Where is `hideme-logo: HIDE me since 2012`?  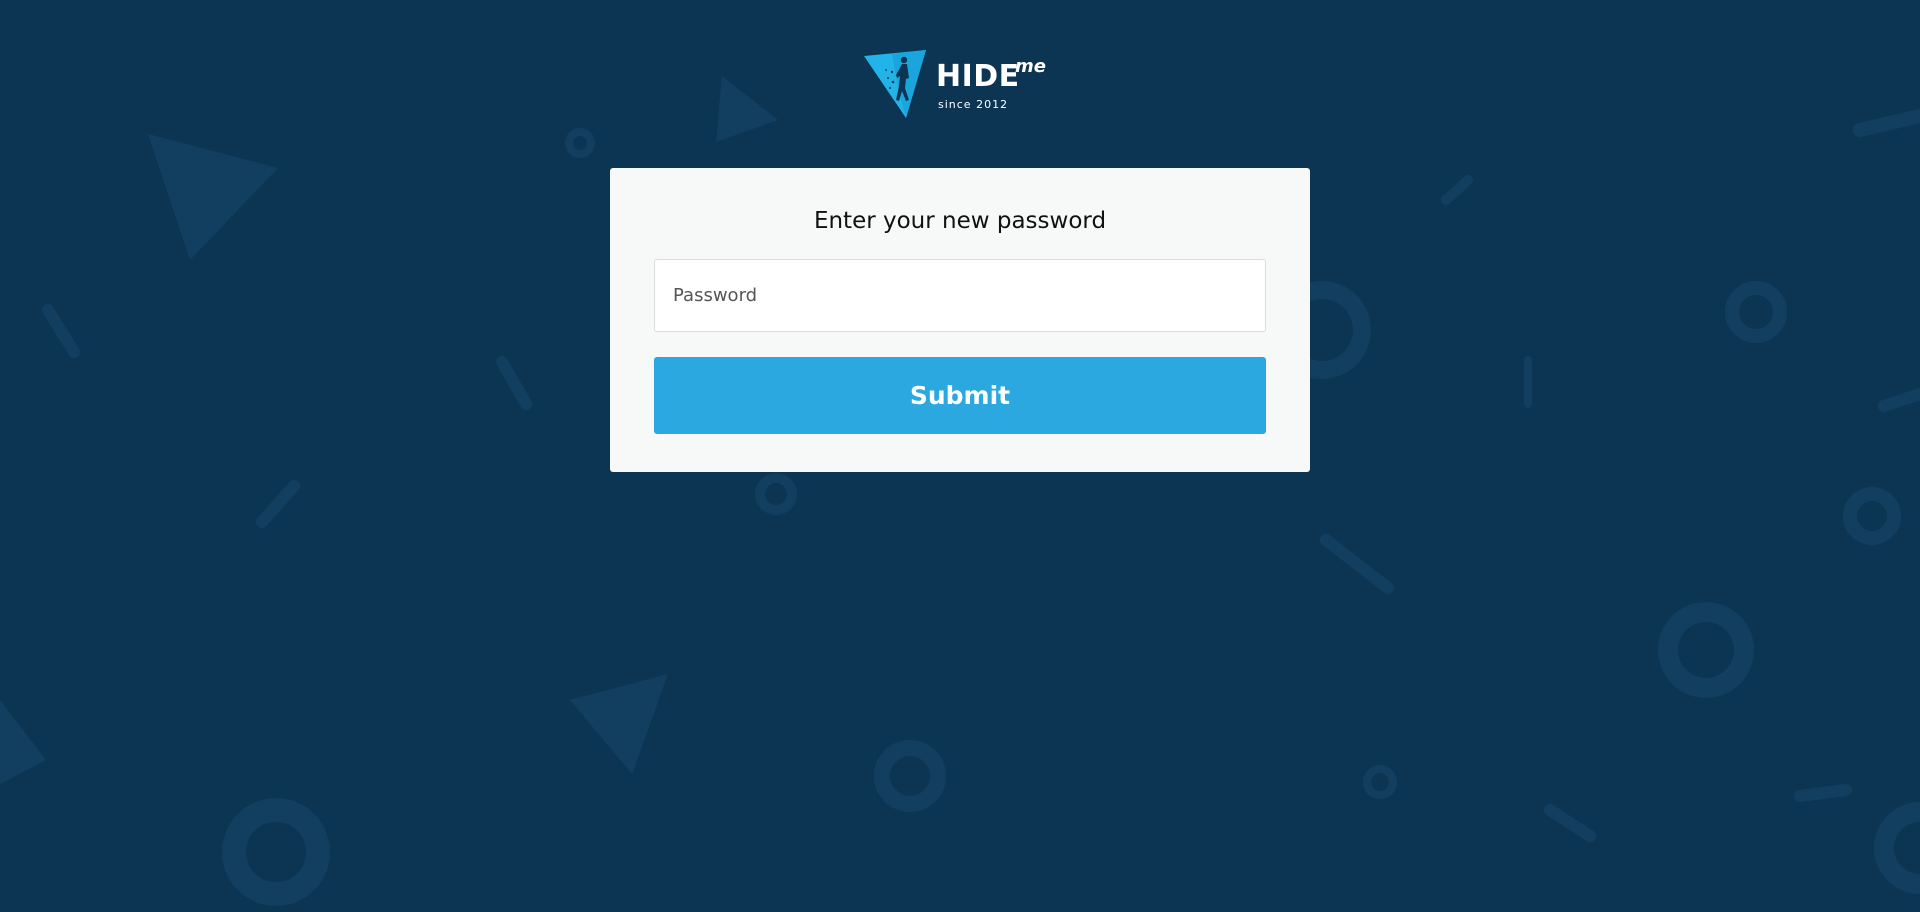
hideme-logo: HIDE me since 2012 is located at coordinates (962, 84).